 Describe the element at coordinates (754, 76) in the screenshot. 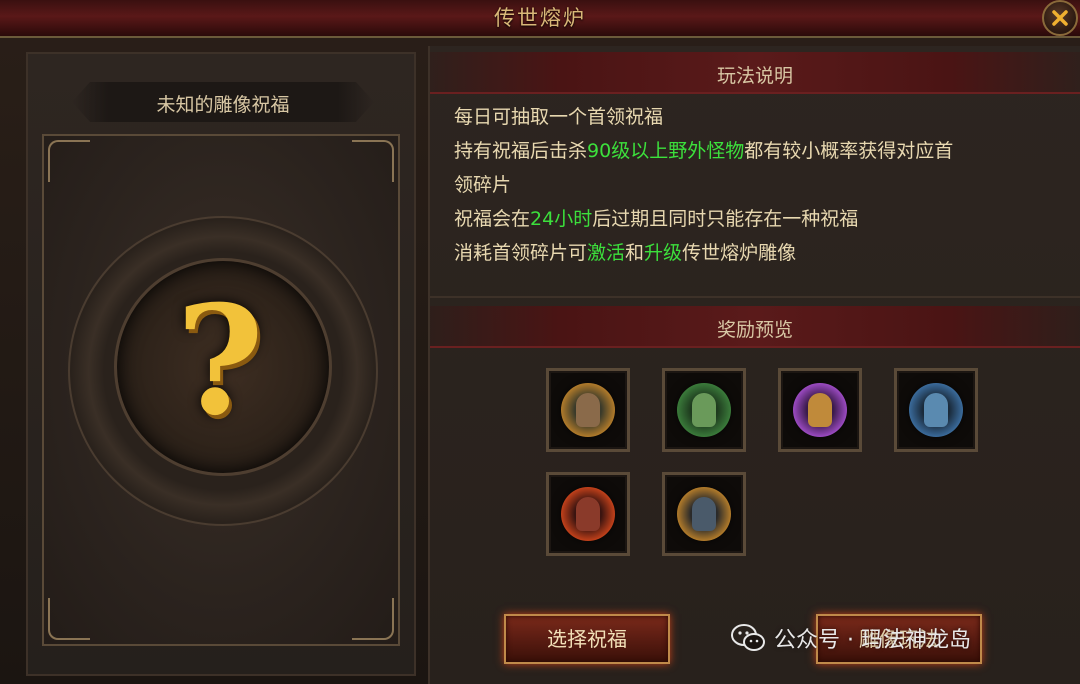

I see `rules-header-label: 玩法说明` at that location.